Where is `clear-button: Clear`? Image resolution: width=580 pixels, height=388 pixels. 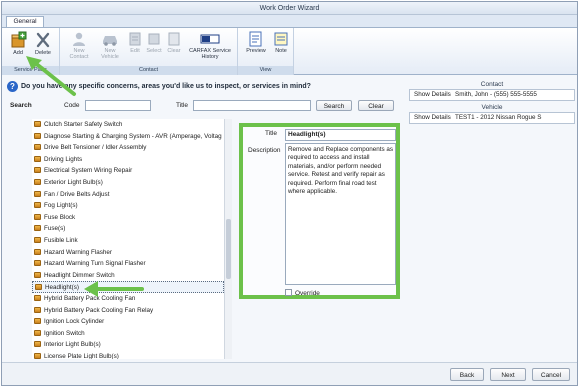
clear-button: Clear is located at coordinates (376, 105).